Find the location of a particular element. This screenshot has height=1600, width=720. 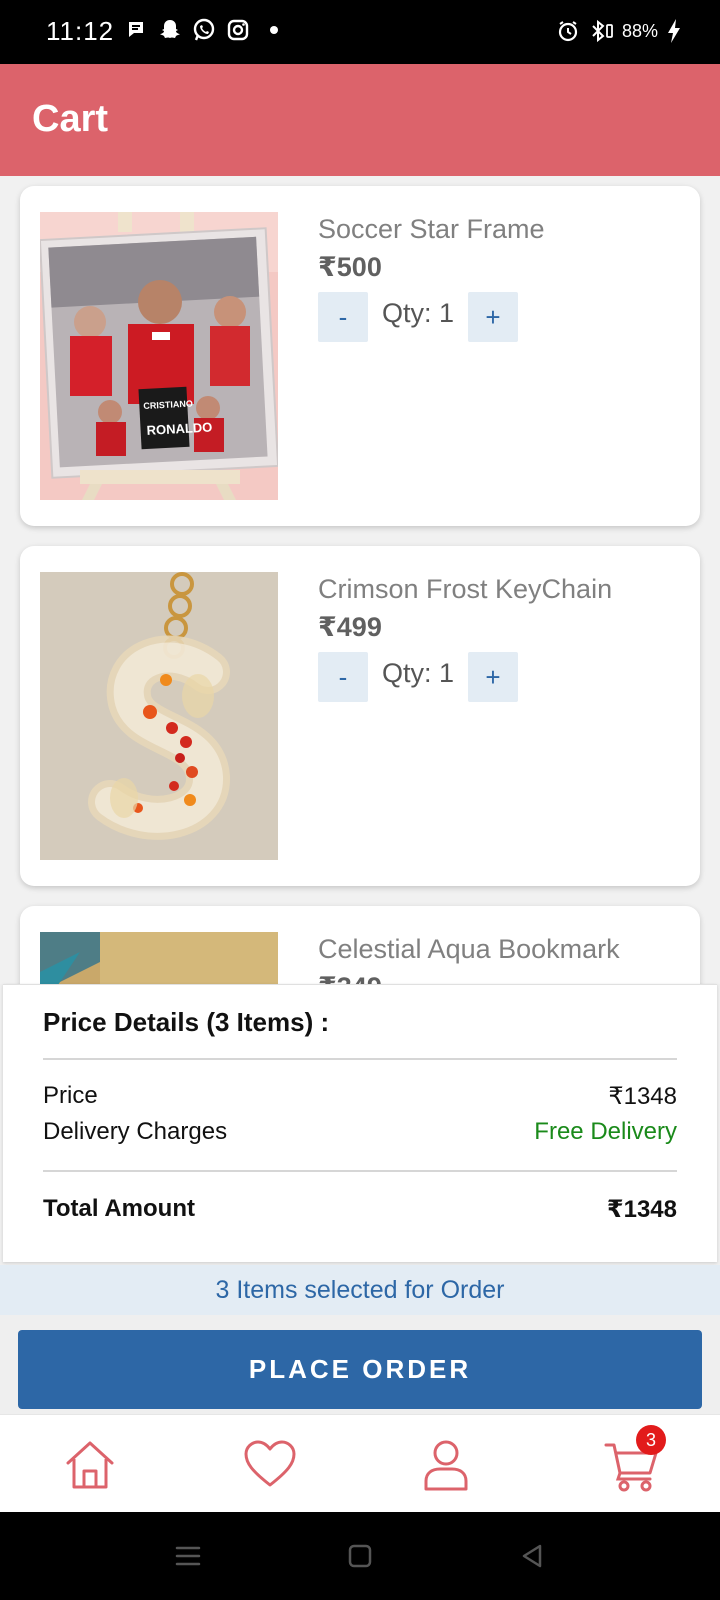

bluetooth-icon is located at coordinates (602, 31).